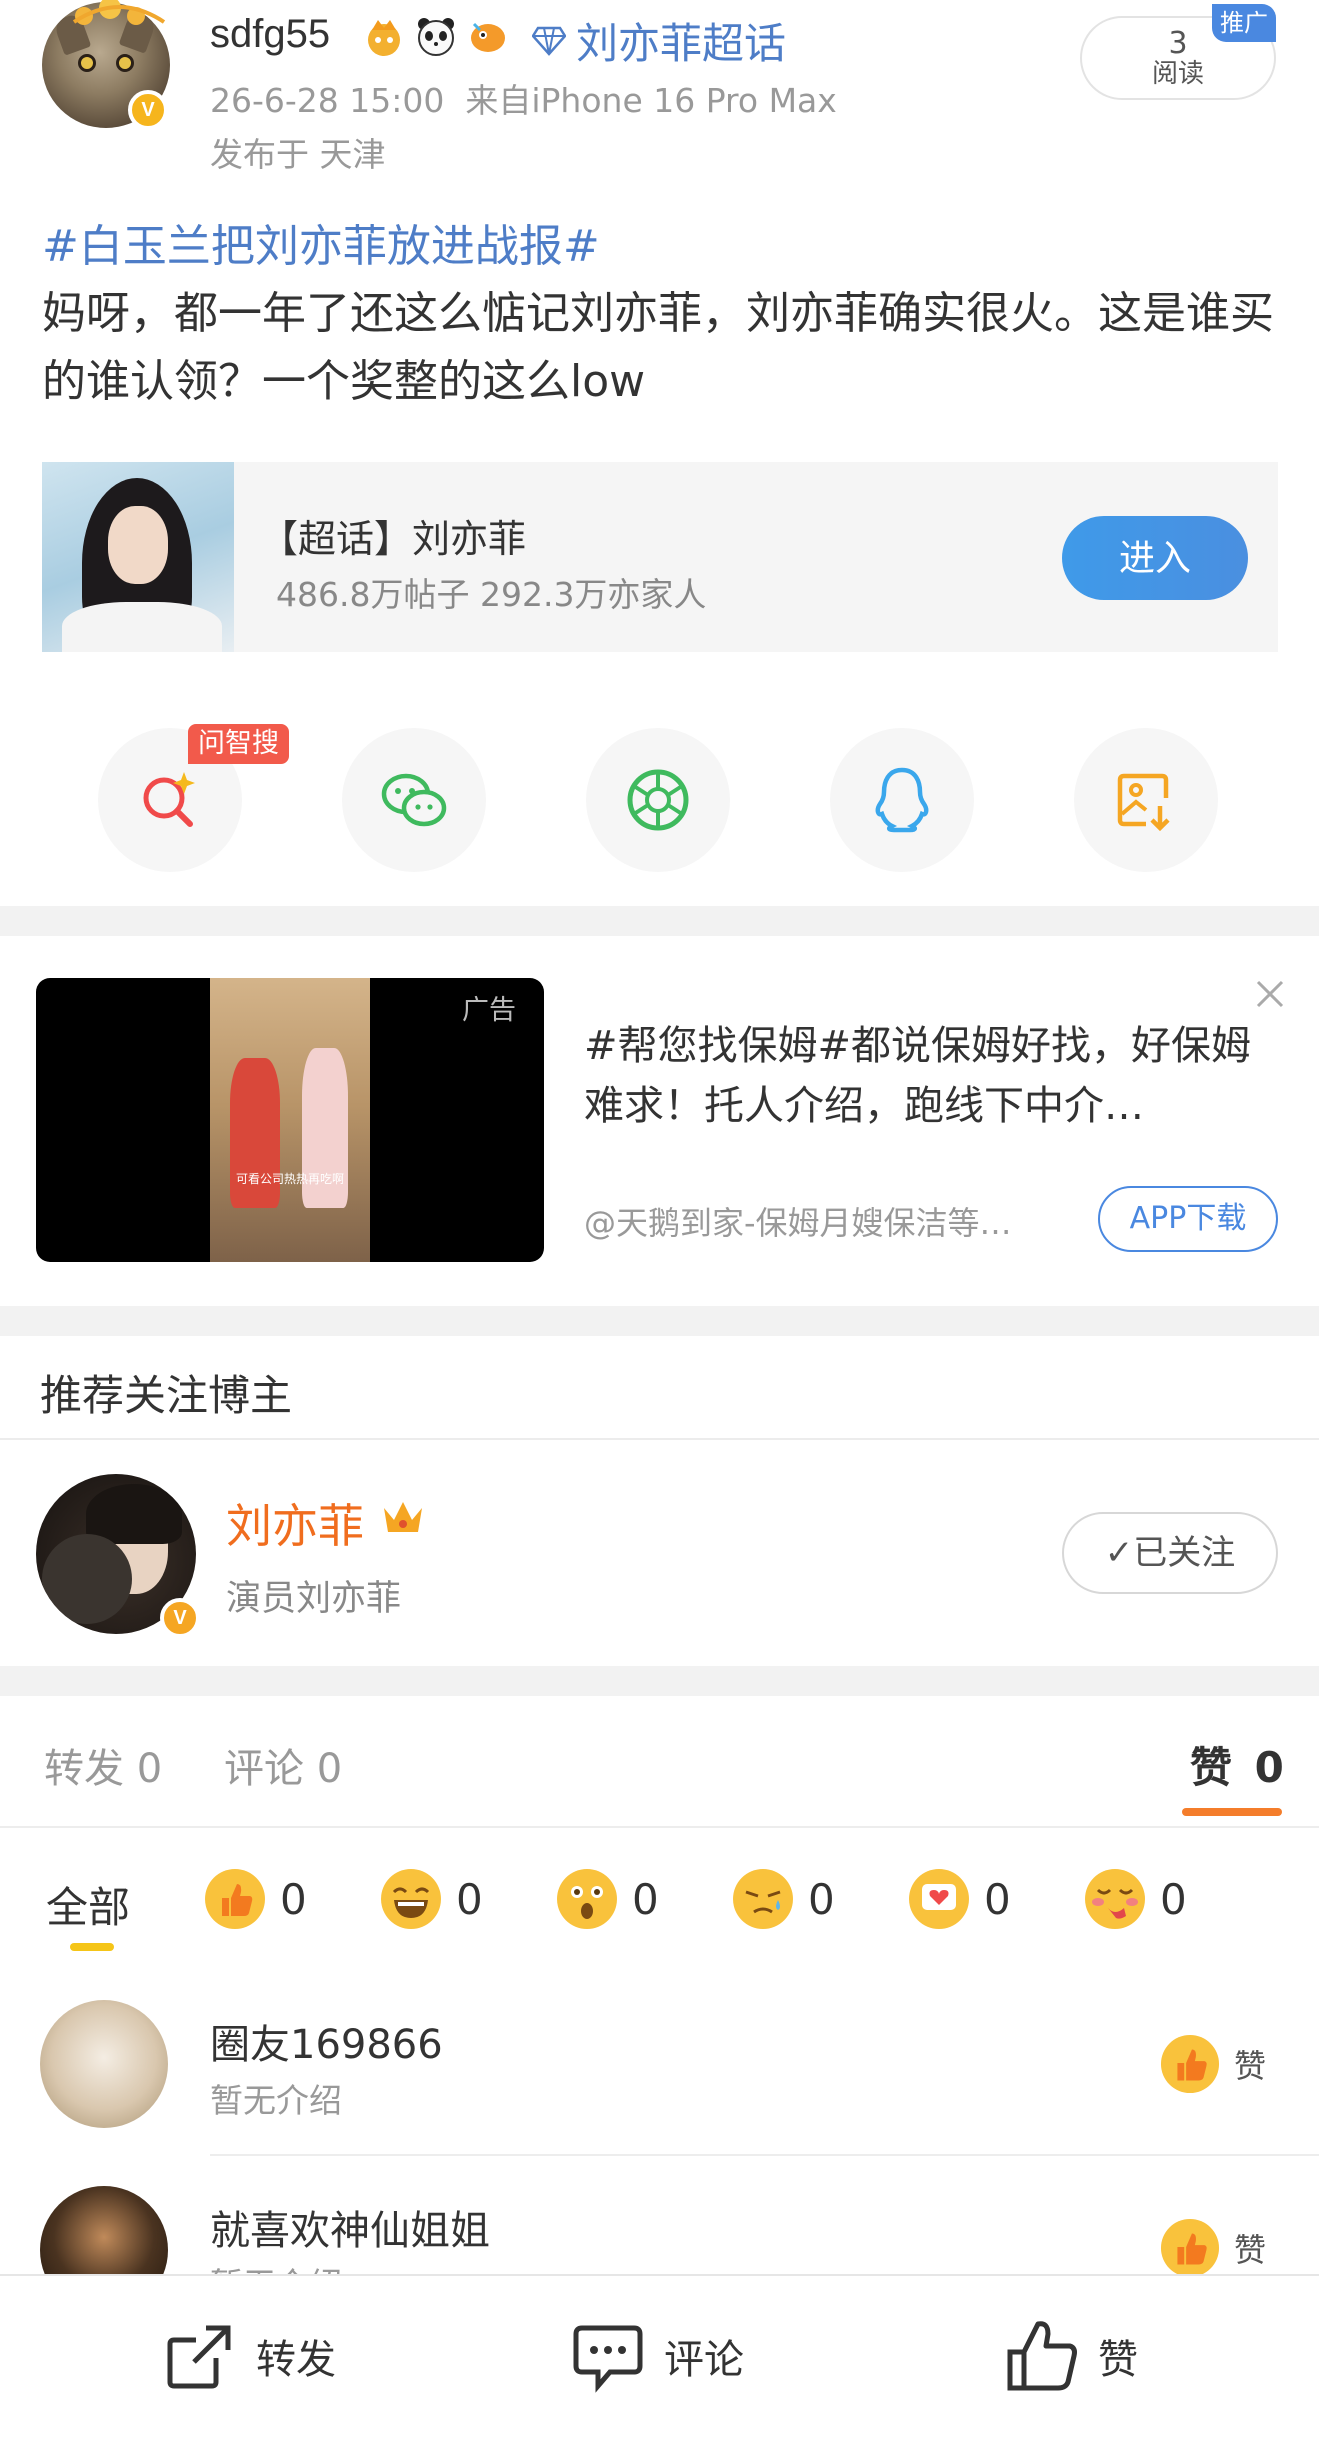 This screenshot has height=2449, width=1319. Describe the element at coordinates (138, 557) in the screenshot. I see `supertopic-cover-image` at that location.